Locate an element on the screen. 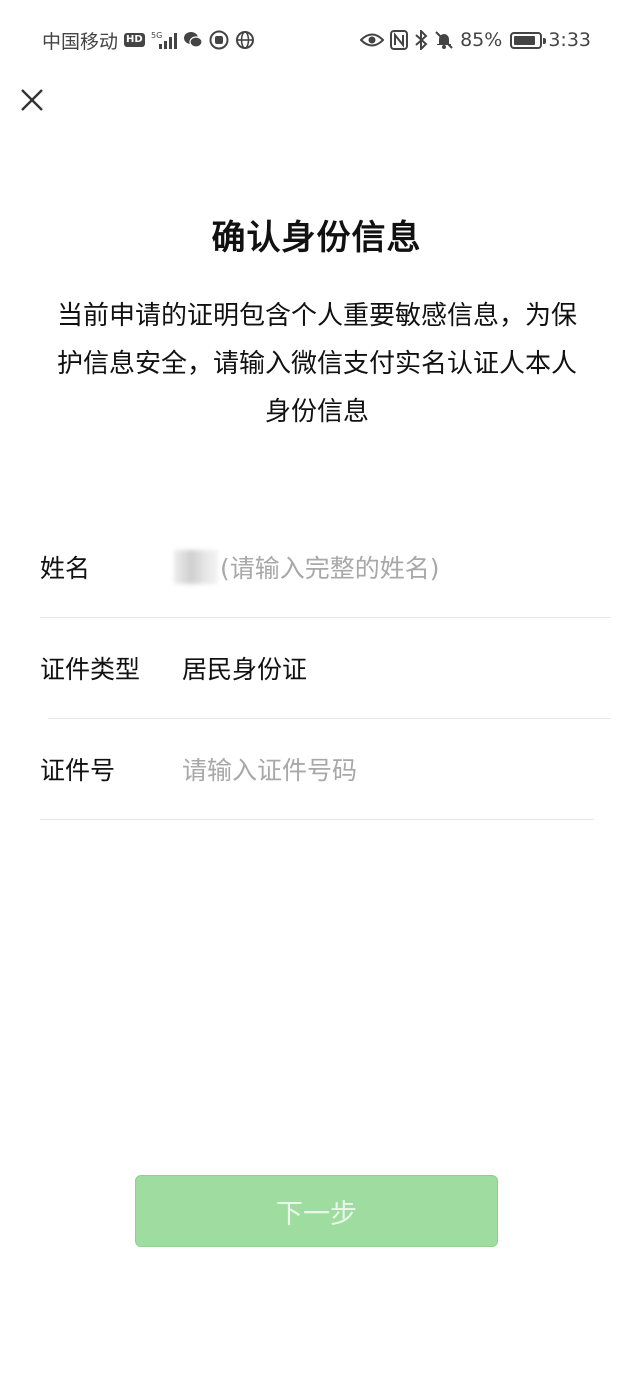 This screenshot has width=633, height=1400. battery-percent: 85% is located at coordinates (481, 40).